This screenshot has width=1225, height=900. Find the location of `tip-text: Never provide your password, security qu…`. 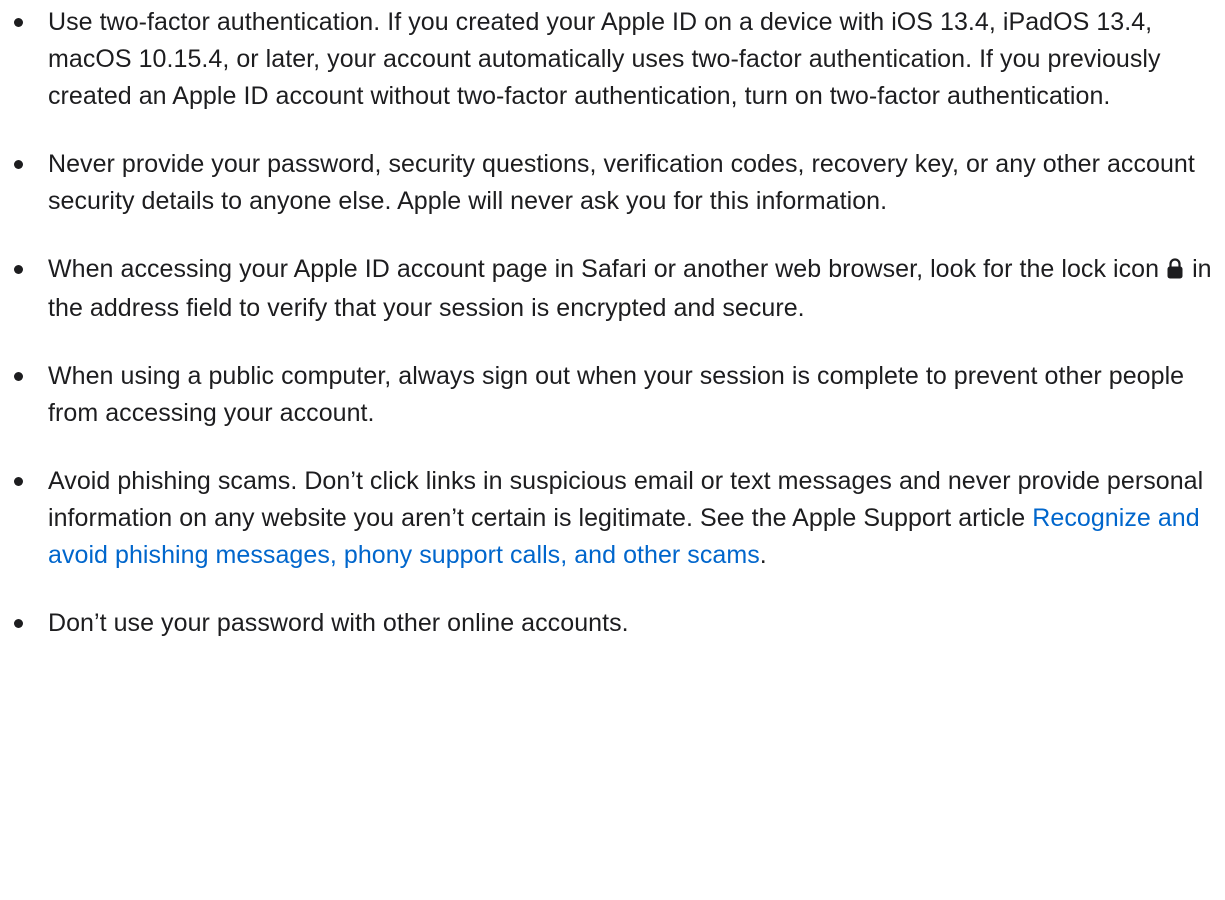

tip-text: Never provide your password, security qu… is located at coordinates (621, 182).